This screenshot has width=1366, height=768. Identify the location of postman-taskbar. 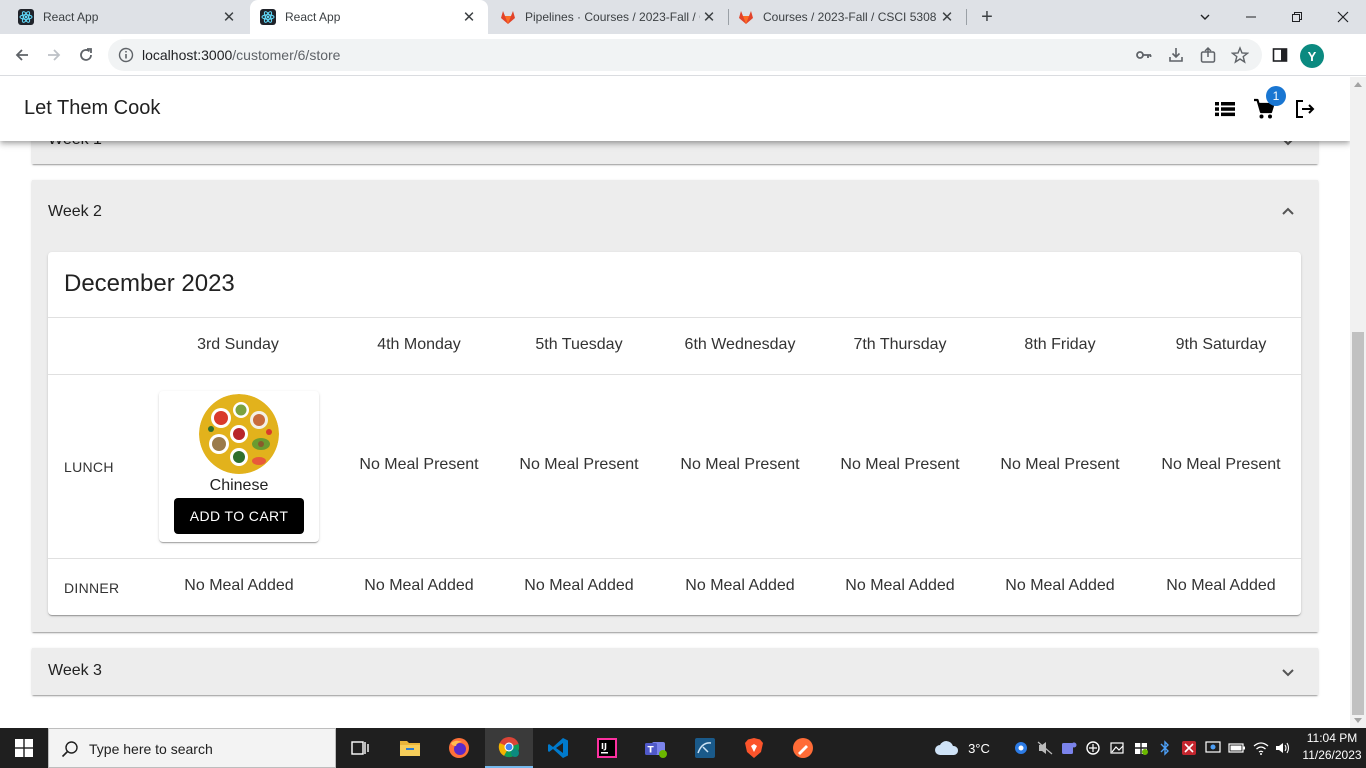
(803, 748).